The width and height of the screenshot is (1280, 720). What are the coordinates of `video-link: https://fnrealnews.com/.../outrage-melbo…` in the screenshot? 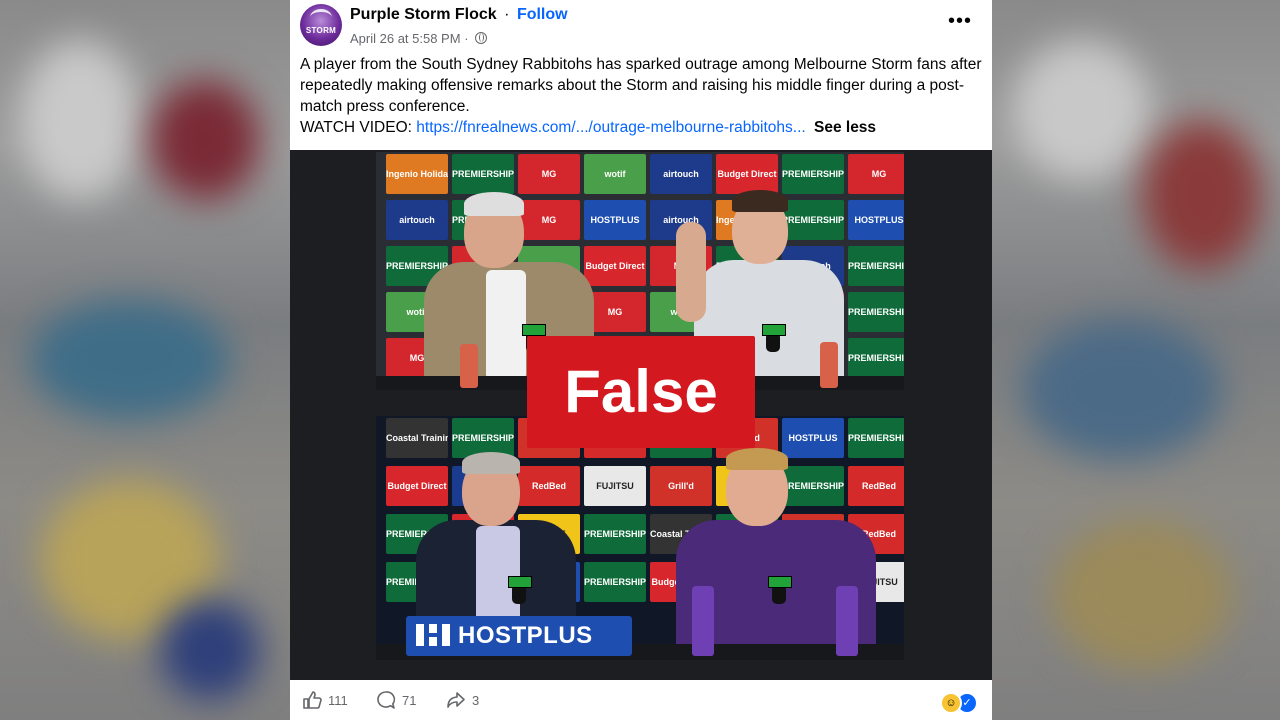 It's located at (610, 127).